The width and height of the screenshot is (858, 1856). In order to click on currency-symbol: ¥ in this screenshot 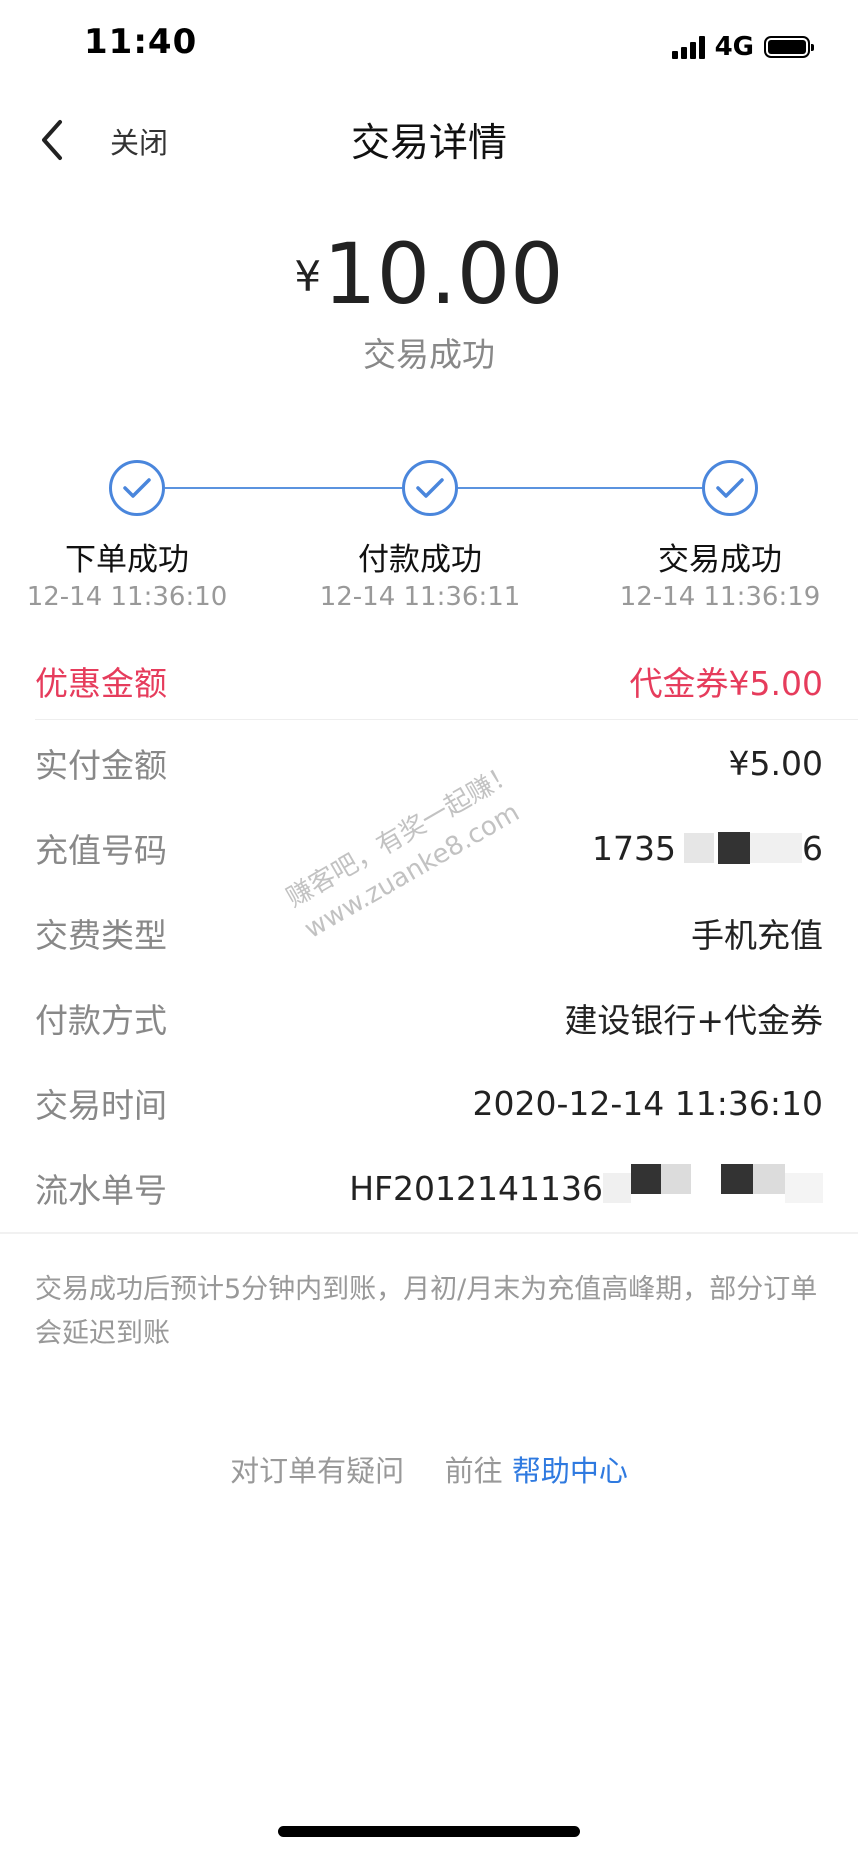, I will do `click(308, 276)`.